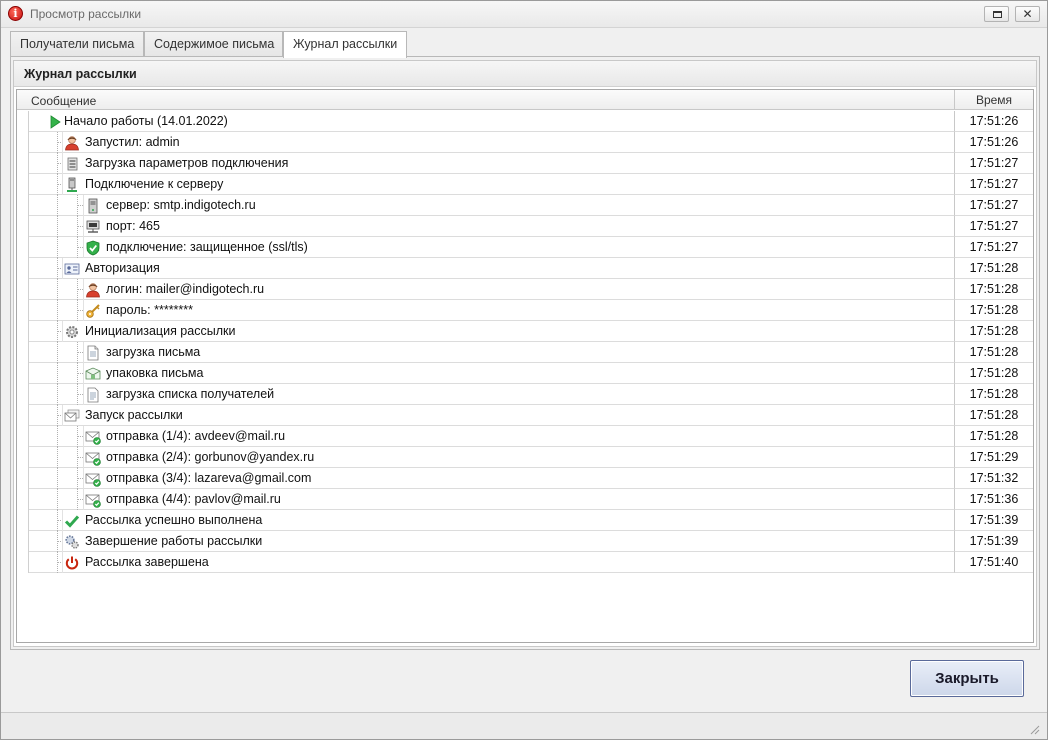 This screenshot has height=740, width=1048. I want to click on log-row: упаковка письма 17:51:28, so click(525, 373).